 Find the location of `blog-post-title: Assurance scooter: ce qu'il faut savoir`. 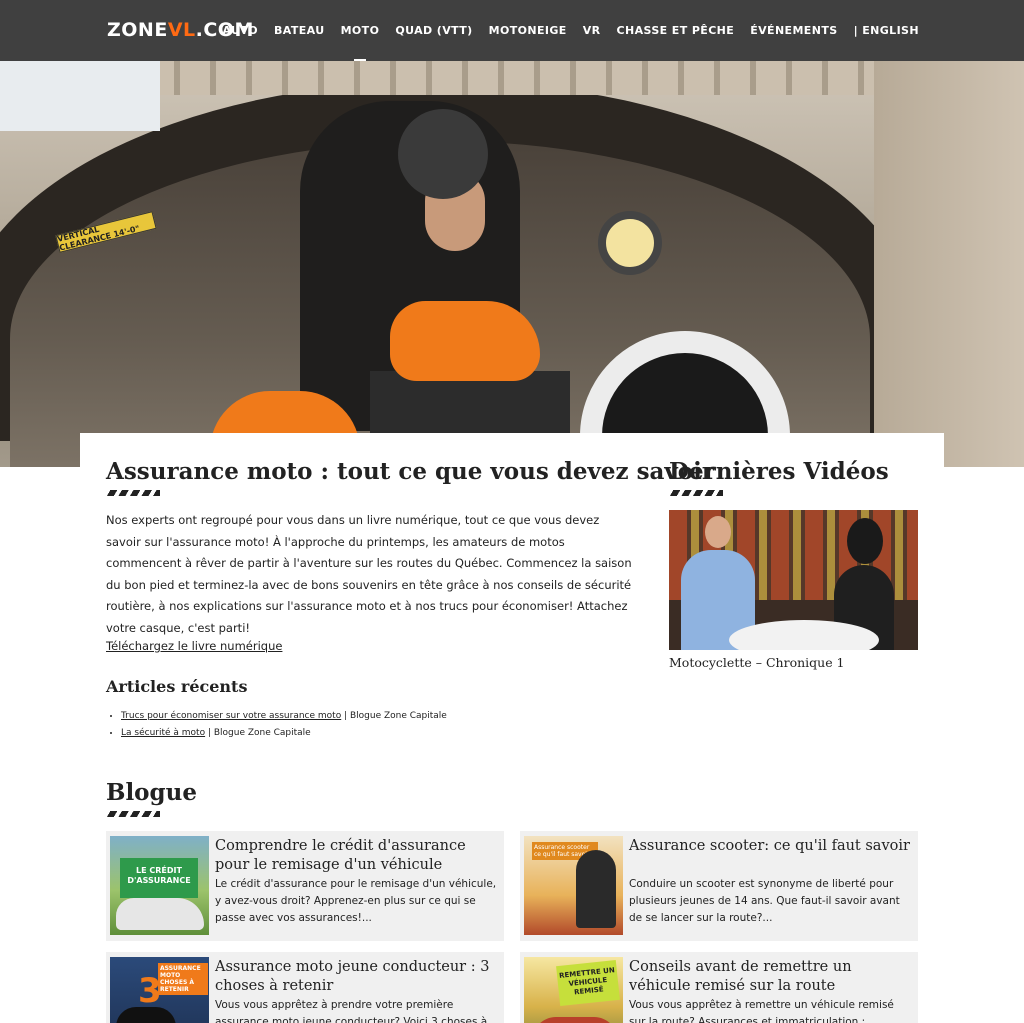

blog-post-title: Assurance scooter: ce qu'il faut savoir is located at coordinates (770, 846).